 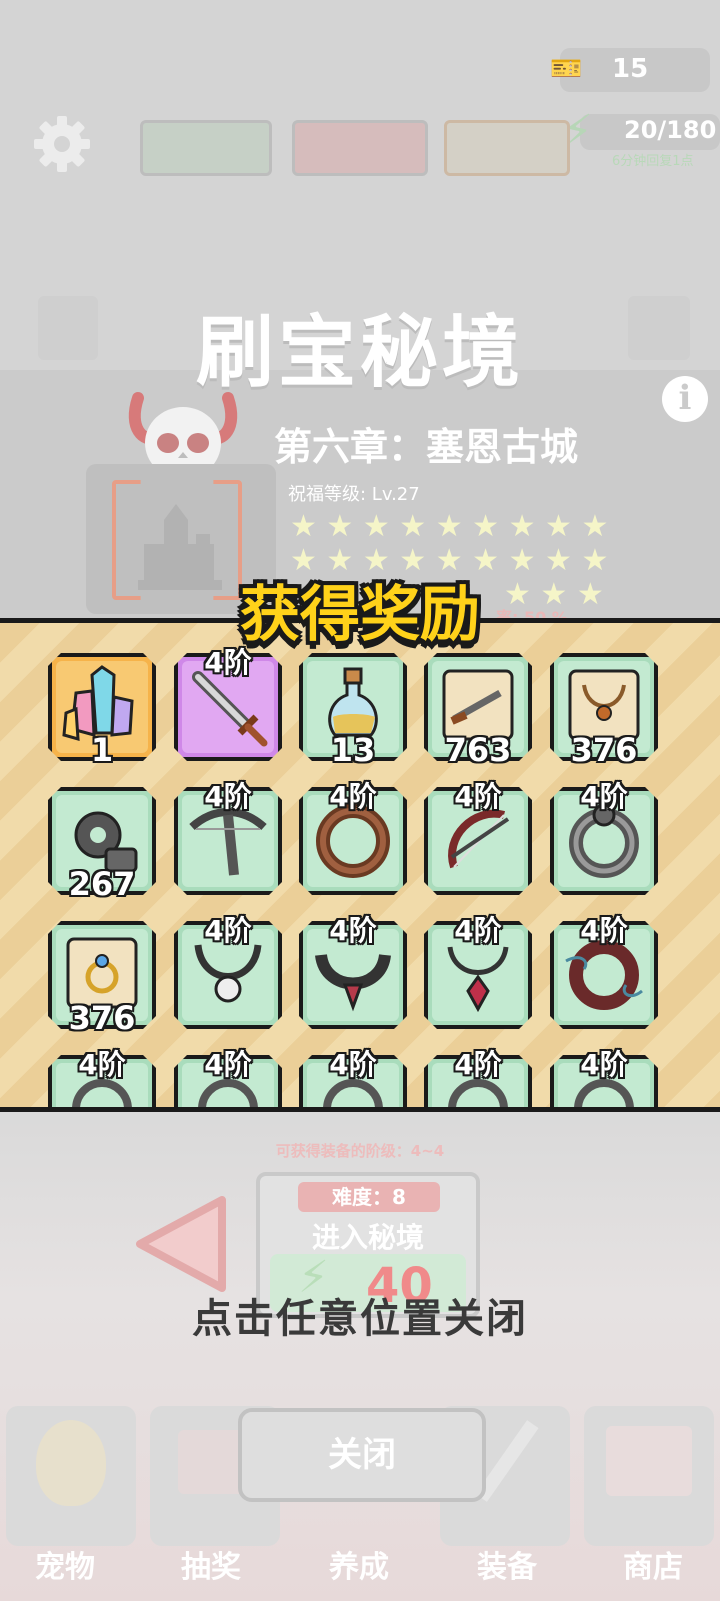 I want to click on close-button-label: 关闭, so click(x=362, y=1455).